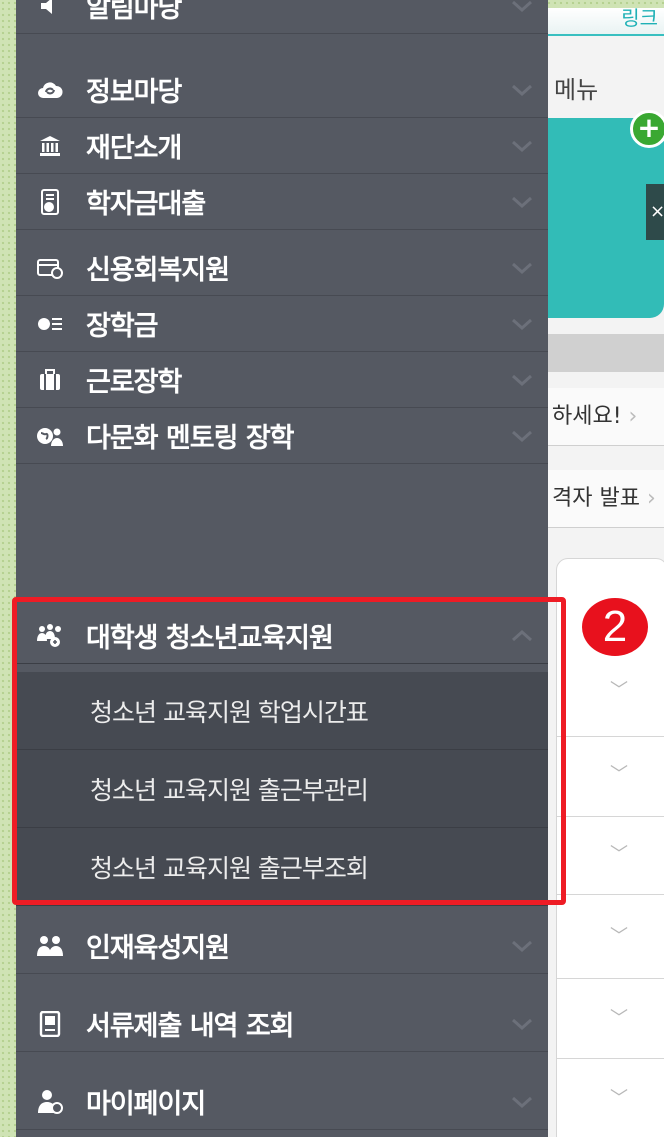  I want to click on menu-item-youth-education: 대학생 청소년교육지원, so click(282, 636).